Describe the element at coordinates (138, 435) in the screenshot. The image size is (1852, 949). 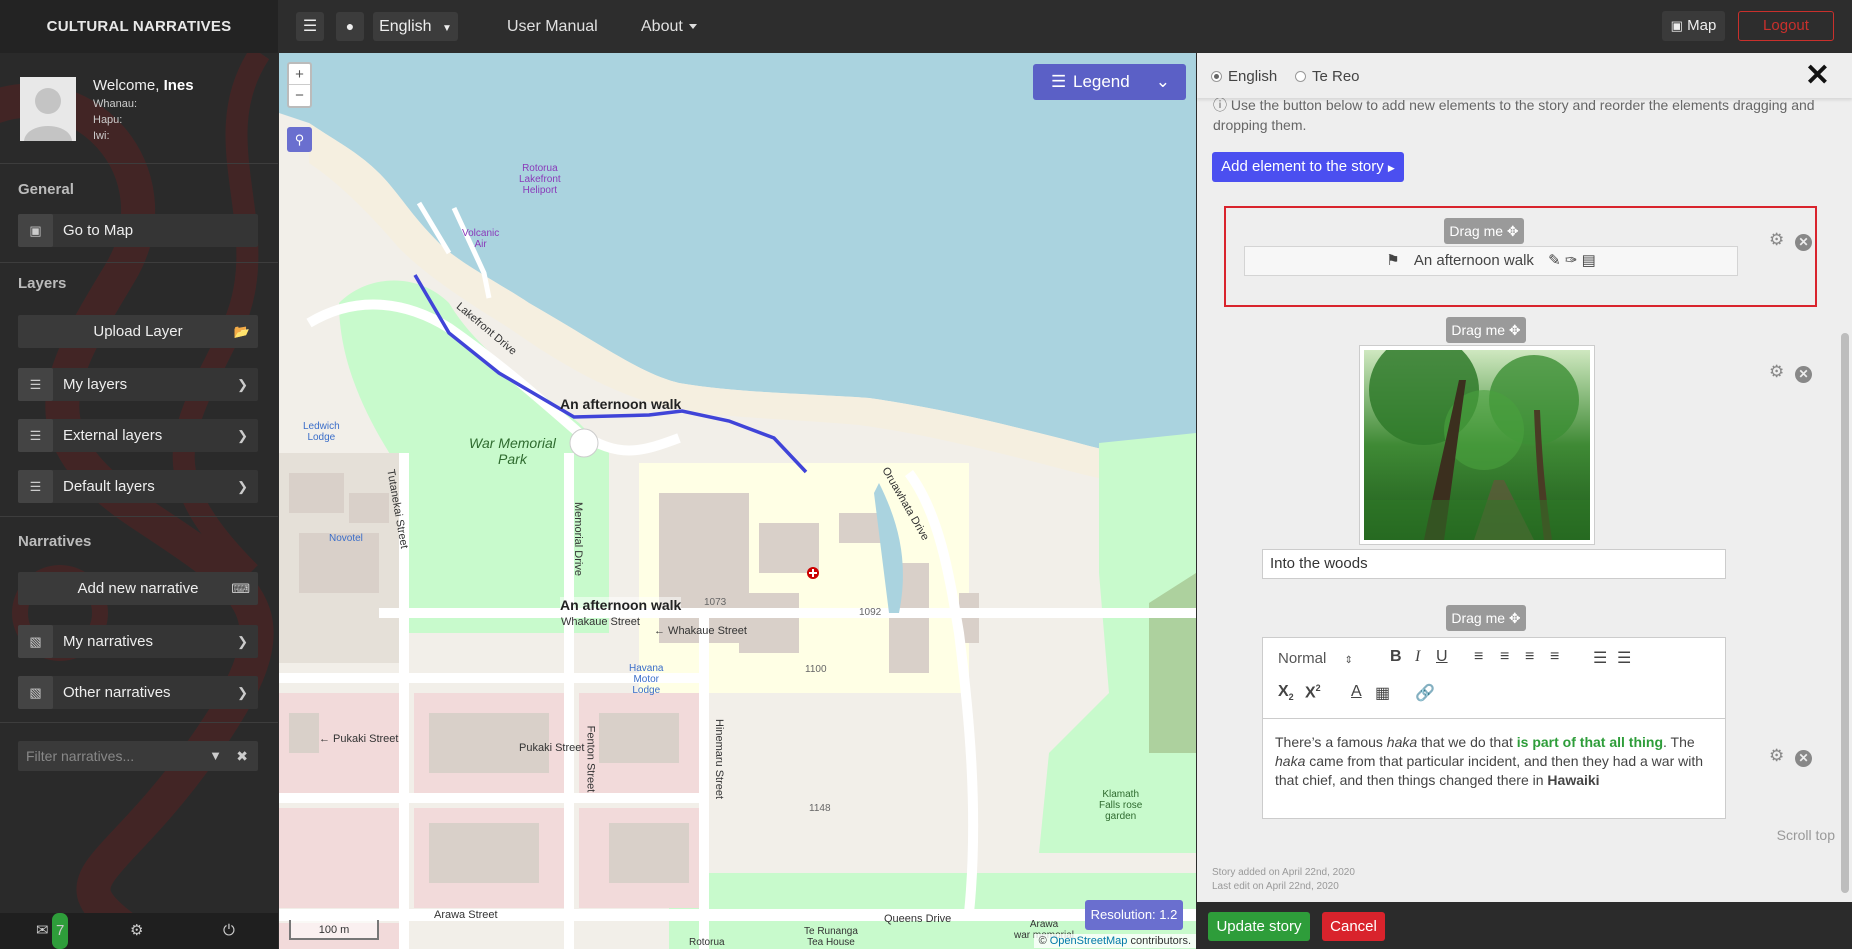
I see `sidebar-item-external-layers: ☰ External layers ❯` at that location.